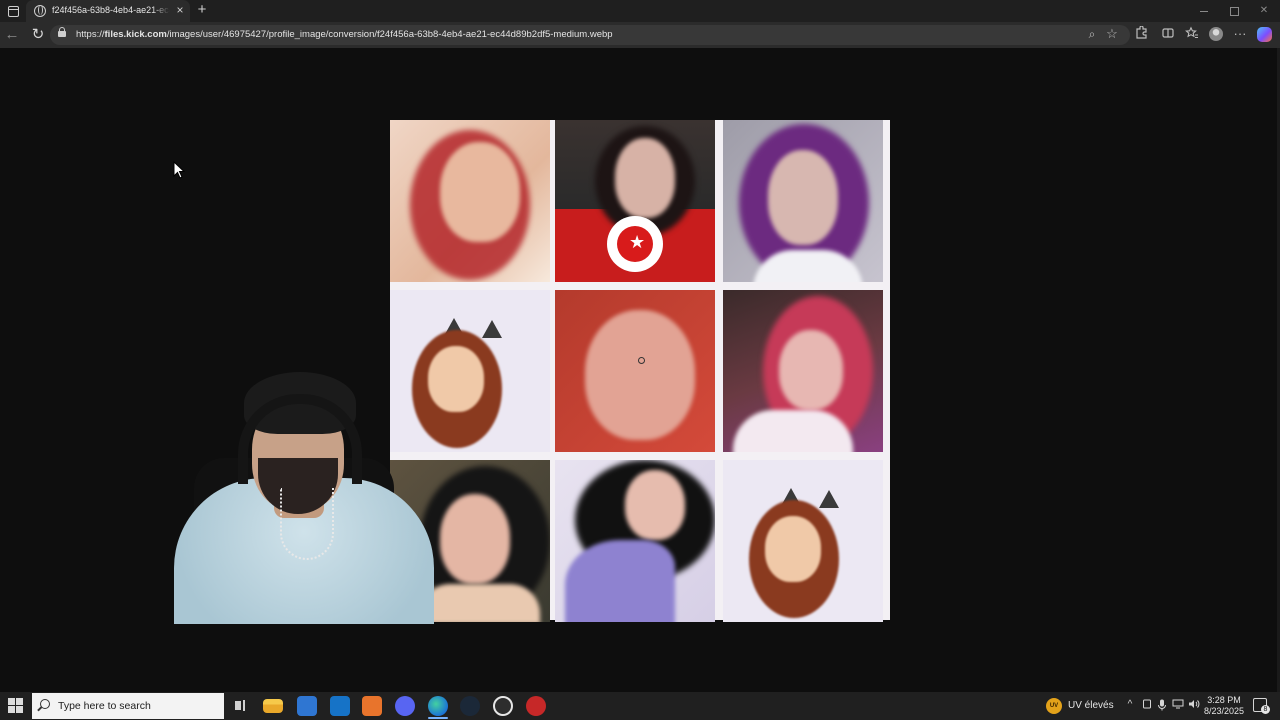  I want to click on network-icon, so click(1178, 705).